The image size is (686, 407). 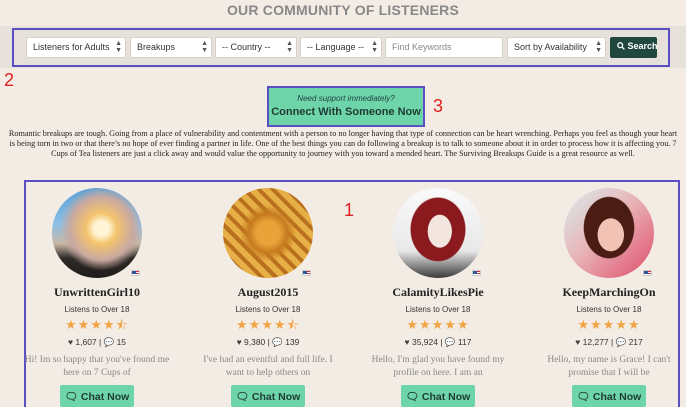 What do you see at coordinates (121, 342) in the screenshot?
I see `chats-count: 15` at bounding box center [121, 342].